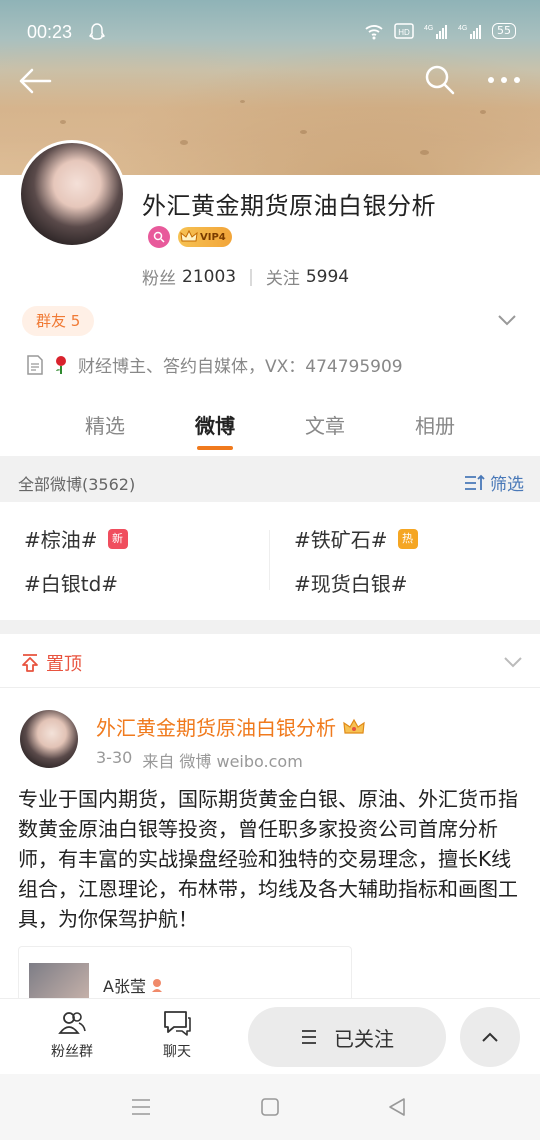  I want to click on battery-indicator: 55, so click(504, 31).